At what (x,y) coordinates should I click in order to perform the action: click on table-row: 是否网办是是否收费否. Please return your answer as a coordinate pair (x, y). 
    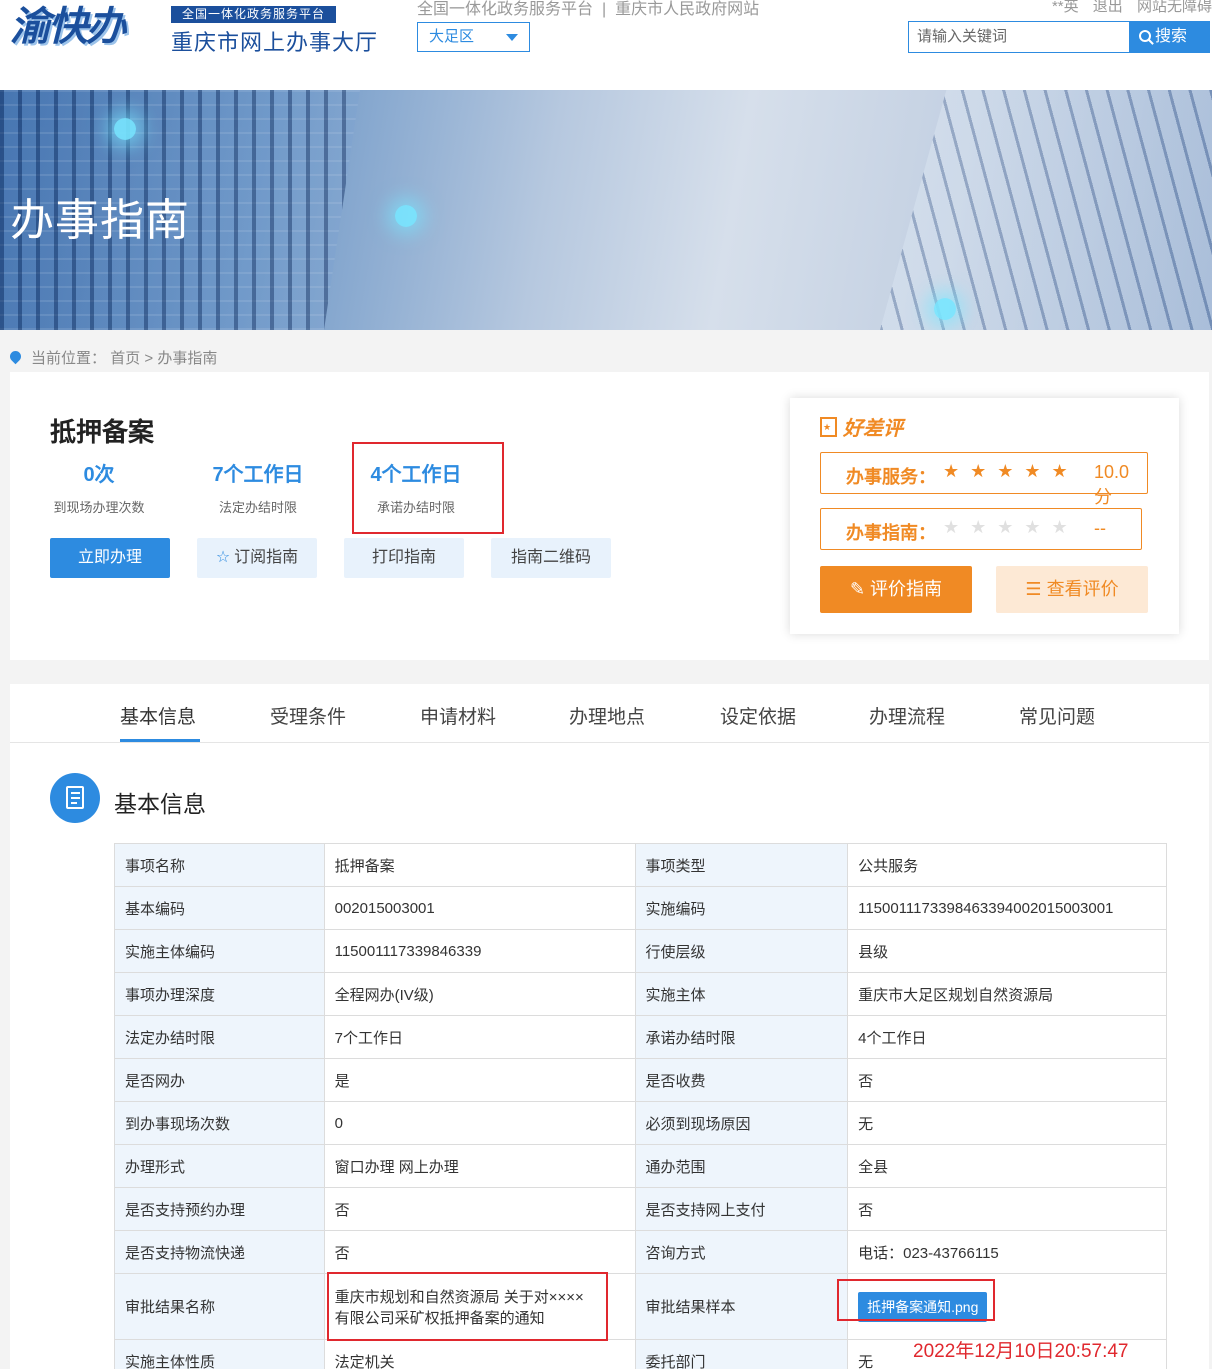
    Looking at the image, I should click on (640, 1080).